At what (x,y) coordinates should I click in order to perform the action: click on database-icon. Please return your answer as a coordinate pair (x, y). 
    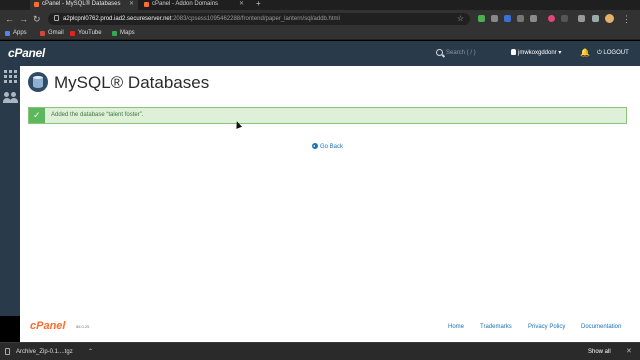
    Looking at the image, I should click on (38, 82).